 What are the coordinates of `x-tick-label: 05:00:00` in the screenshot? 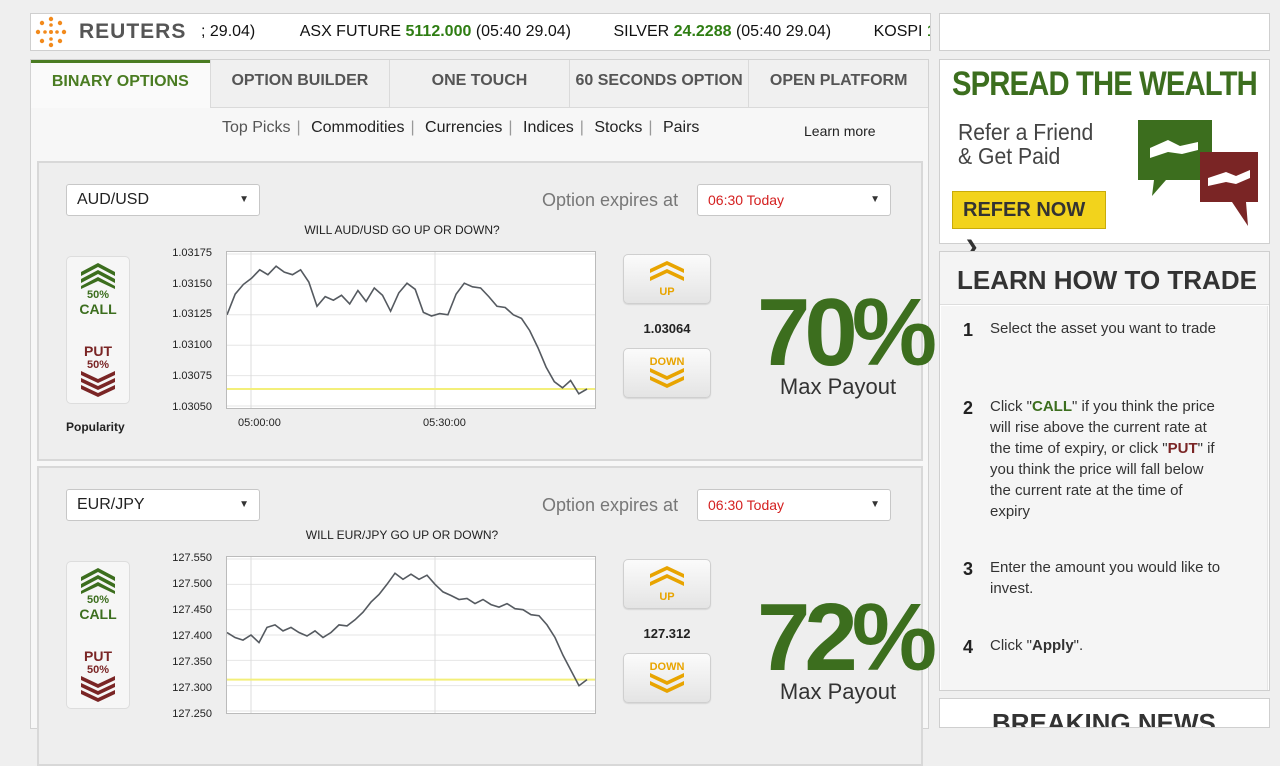 It's located at (259, 423).